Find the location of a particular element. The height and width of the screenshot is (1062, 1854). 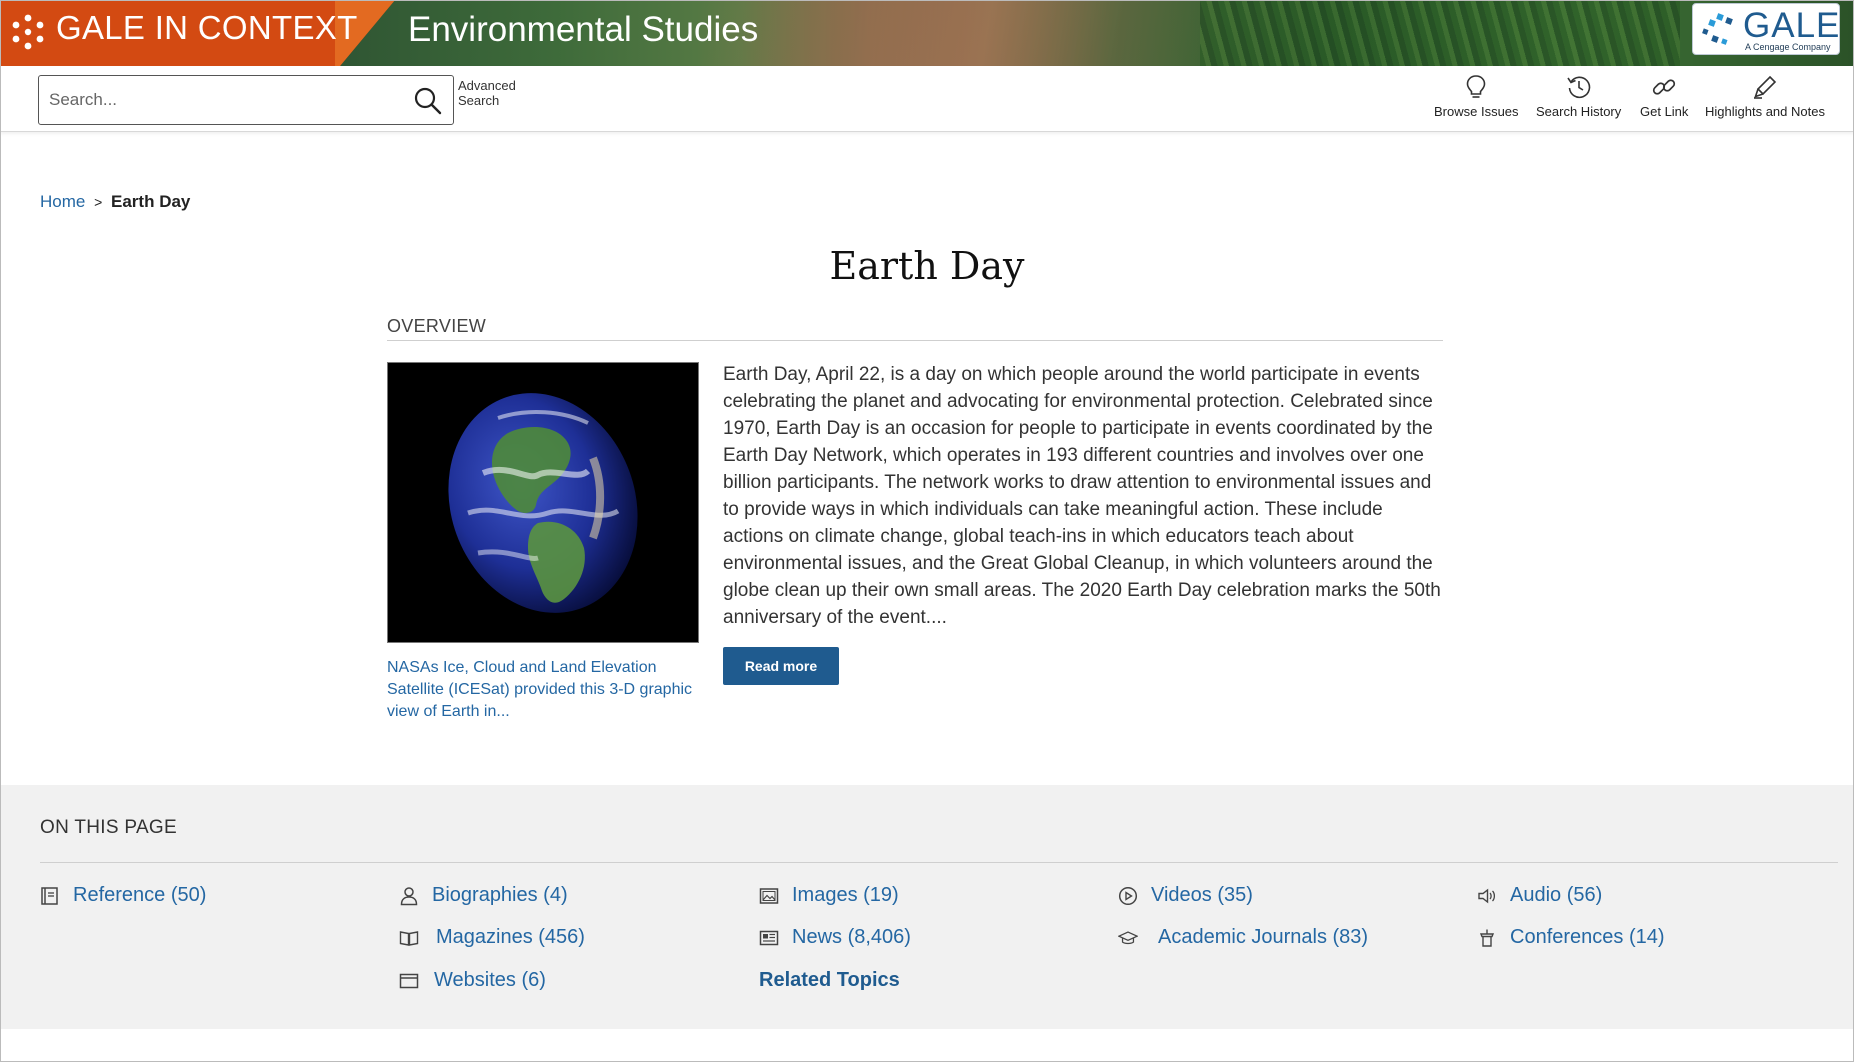

person-icon is located at coordinates (409, 896).